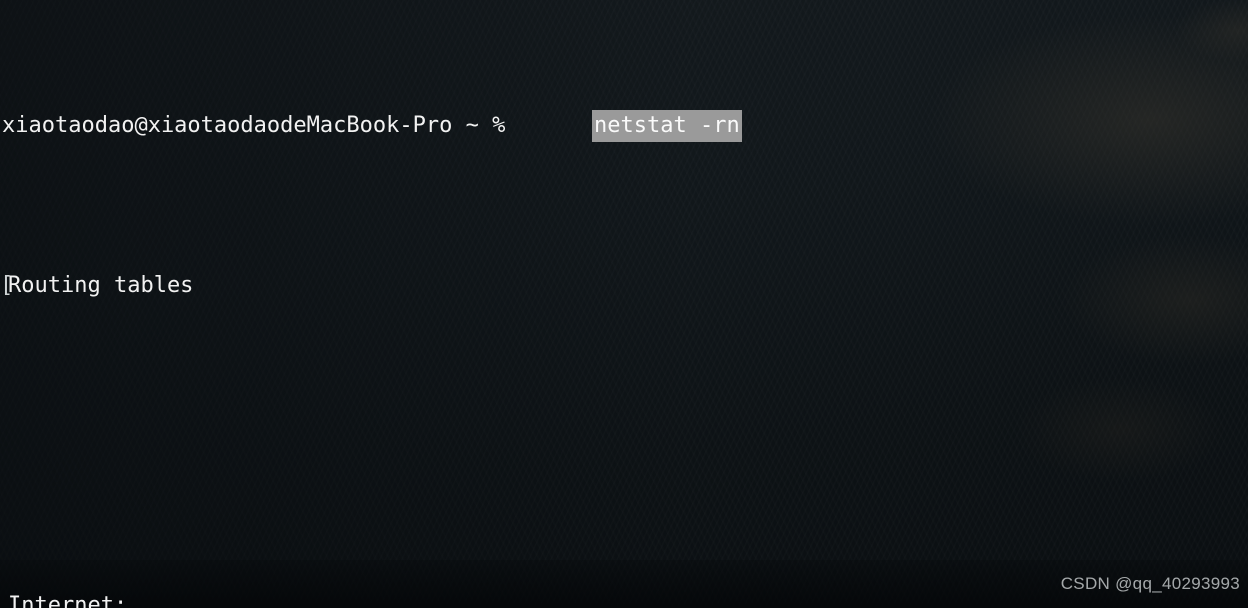 Image resolution: width=1248 pixels, height=608 pixels. I want to click on section-label-text: Internet:, so click(68, 600).